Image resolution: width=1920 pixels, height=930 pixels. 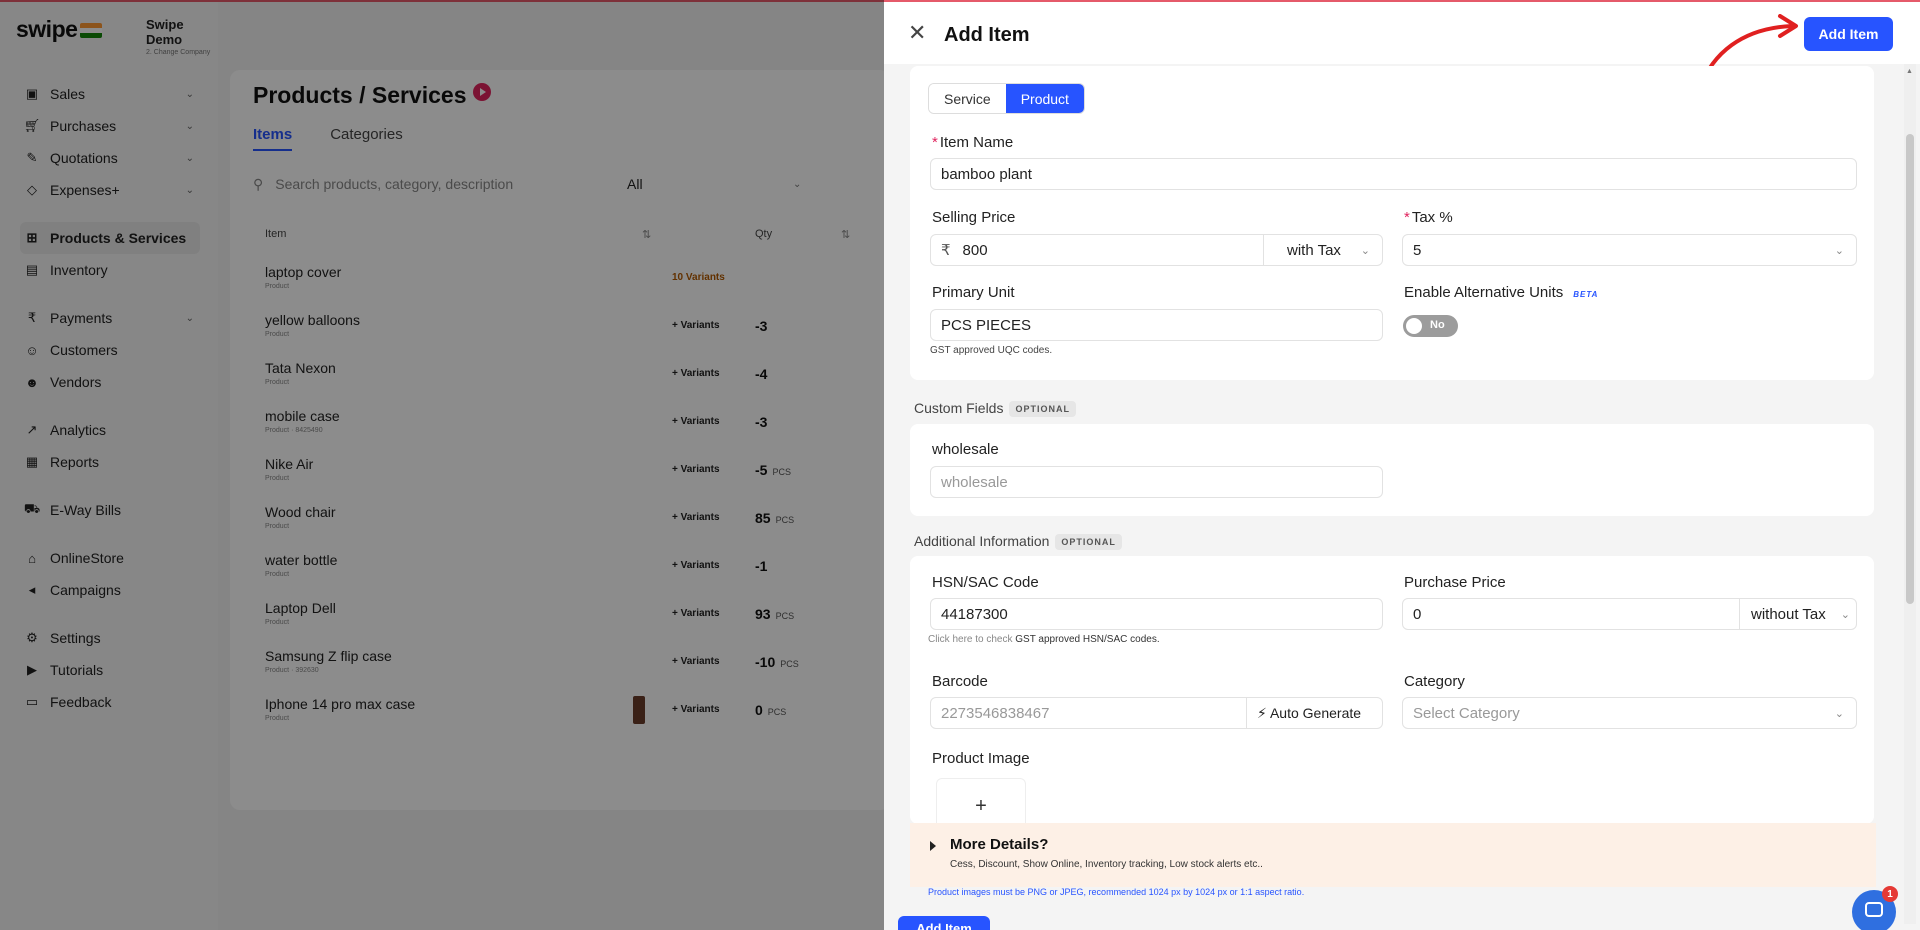 I want to click on category-select: Select Category ⌄, so click(x=1629, y=713).